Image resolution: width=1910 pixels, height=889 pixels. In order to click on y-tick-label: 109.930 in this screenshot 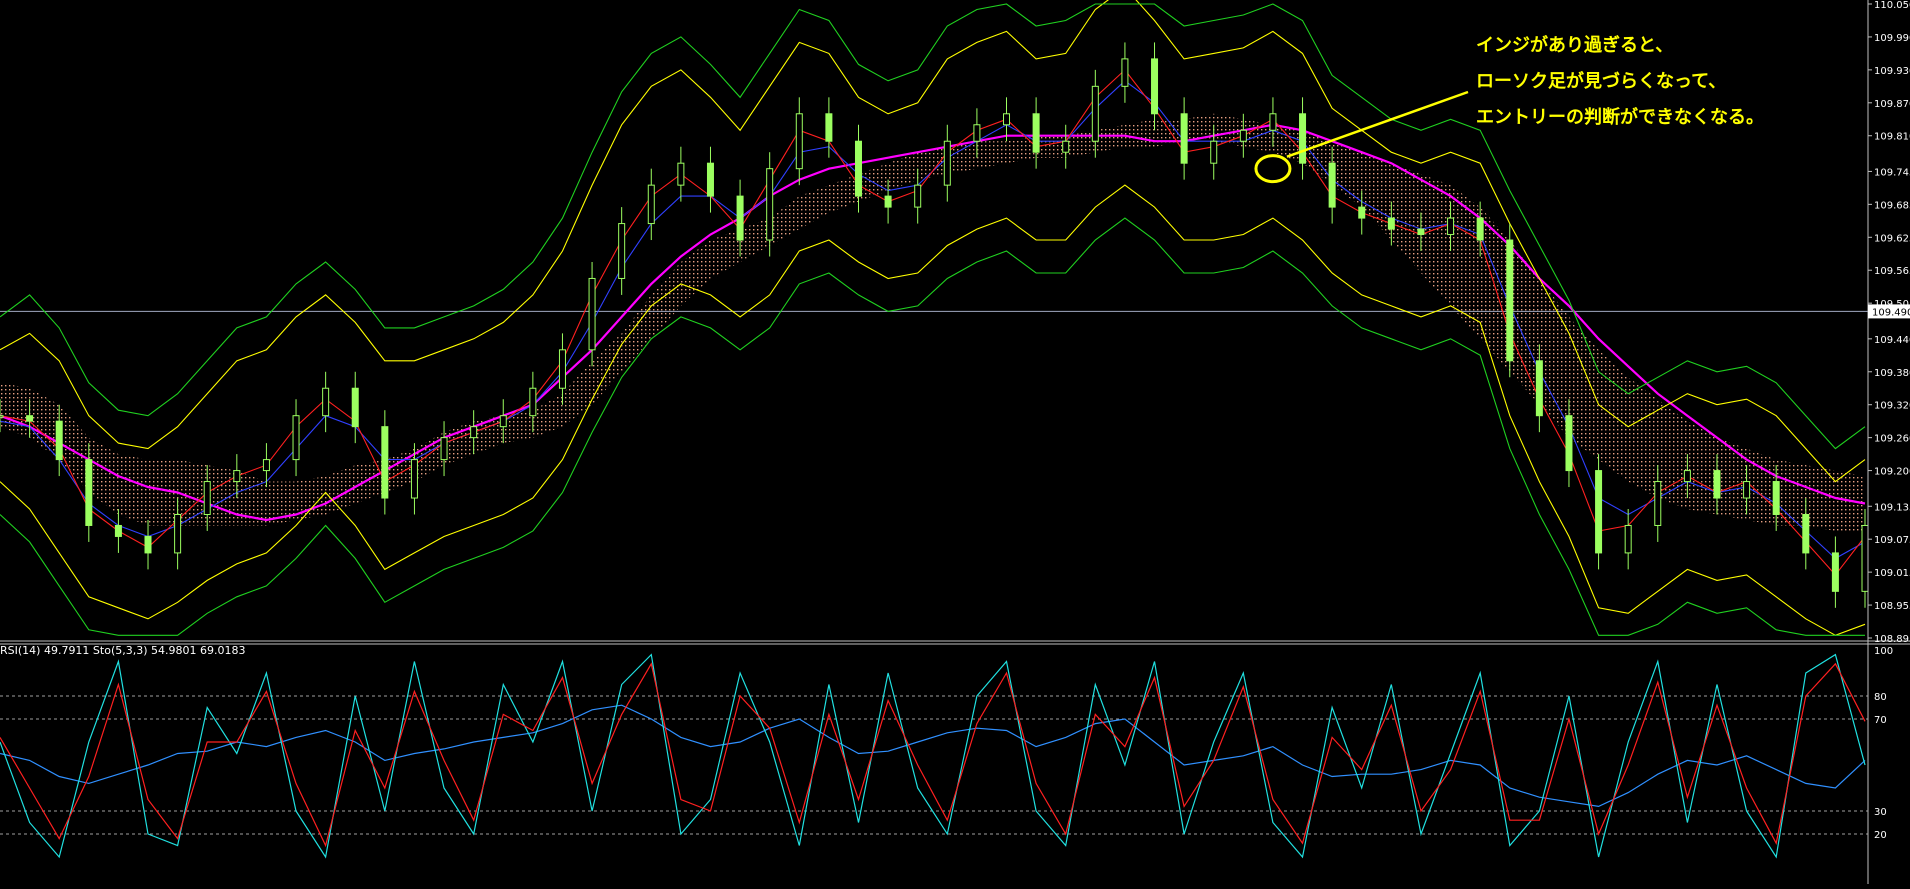, I will do `click(1892, 71)`.